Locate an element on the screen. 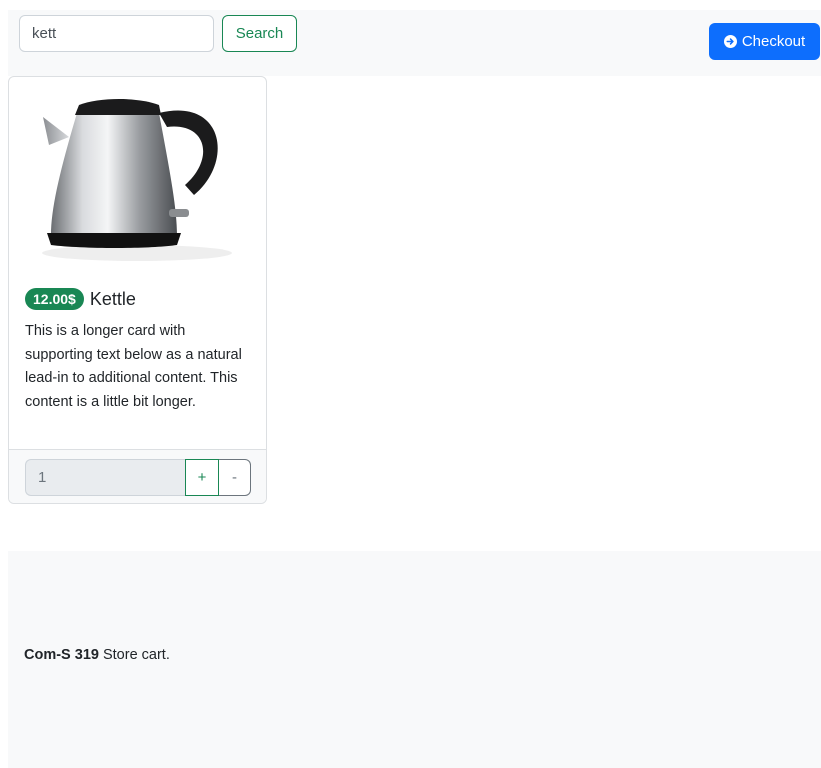  quantity-input is located at coordinates (105, 477).